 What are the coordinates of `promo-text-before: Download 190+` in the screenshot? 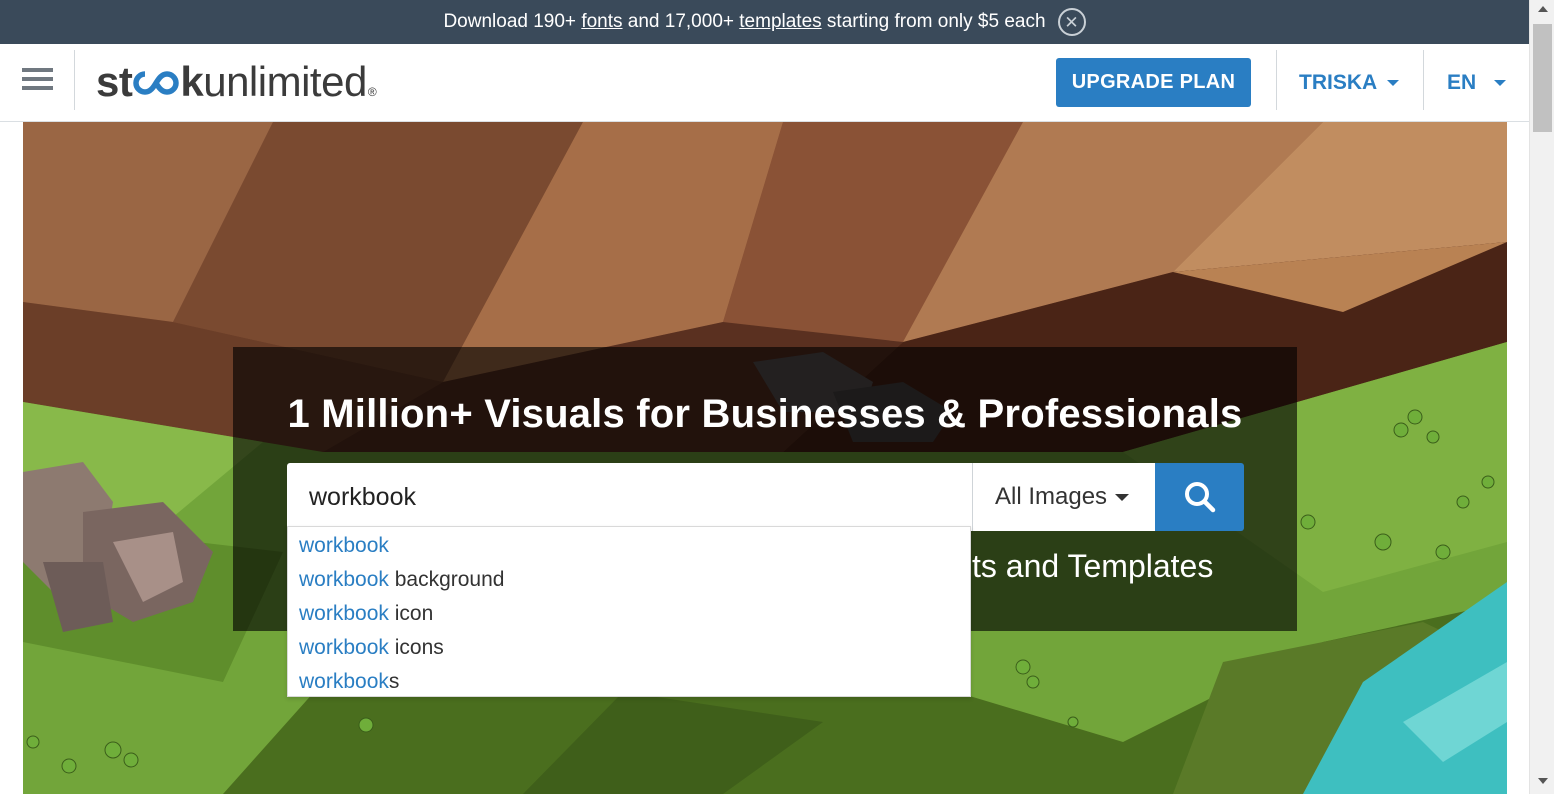 It's located at (512, 21).